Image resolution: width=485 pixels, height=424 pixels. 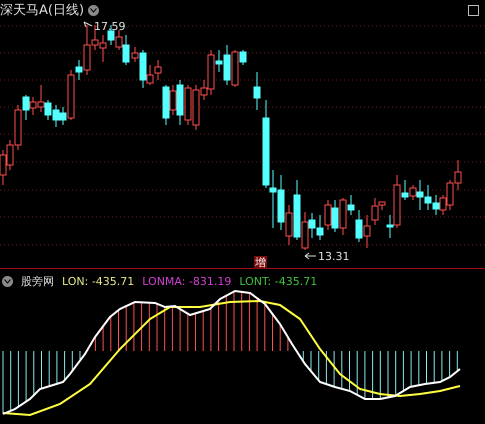 What do you see at coordinates (334, 256) in the screenshot?
I see `low-price-label: 13.31` at bounding box center [334, 256].